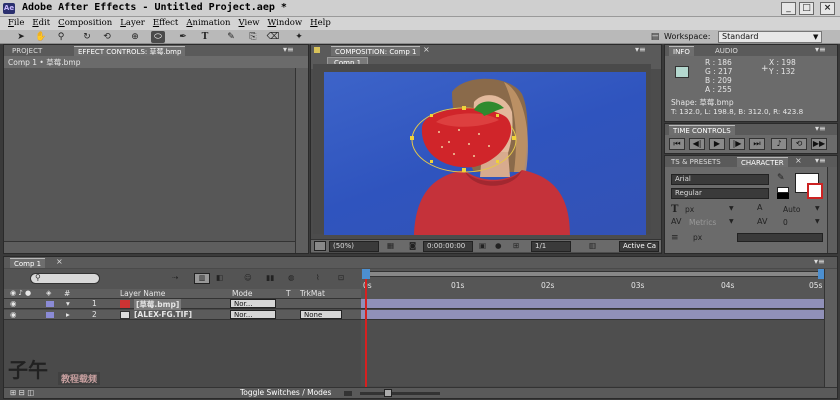 The height and width of the screenshot is (400, 840). What do you see at coordinates (68, 303) in the screenshot?
I see `expand-arrow-icon: ▾` at bounding box center [68, 303].